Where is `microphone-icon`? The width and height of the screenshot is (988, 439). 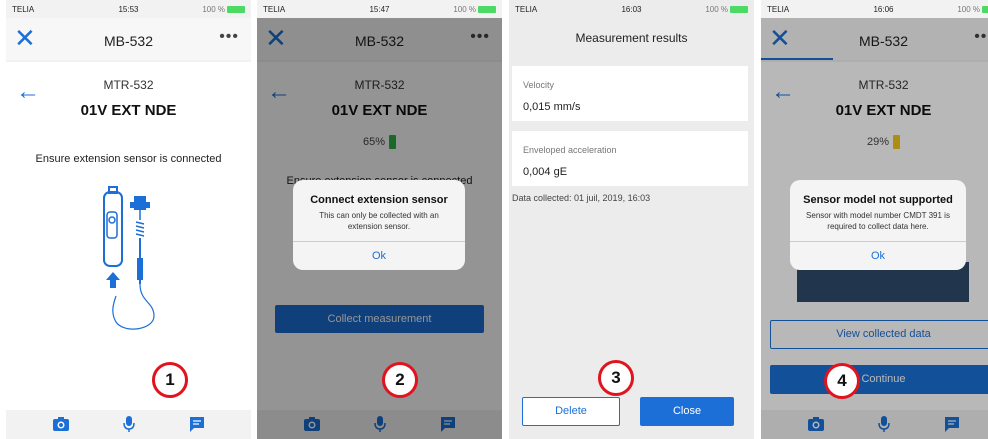 microphone-icon is located at coordinates (129, 424).